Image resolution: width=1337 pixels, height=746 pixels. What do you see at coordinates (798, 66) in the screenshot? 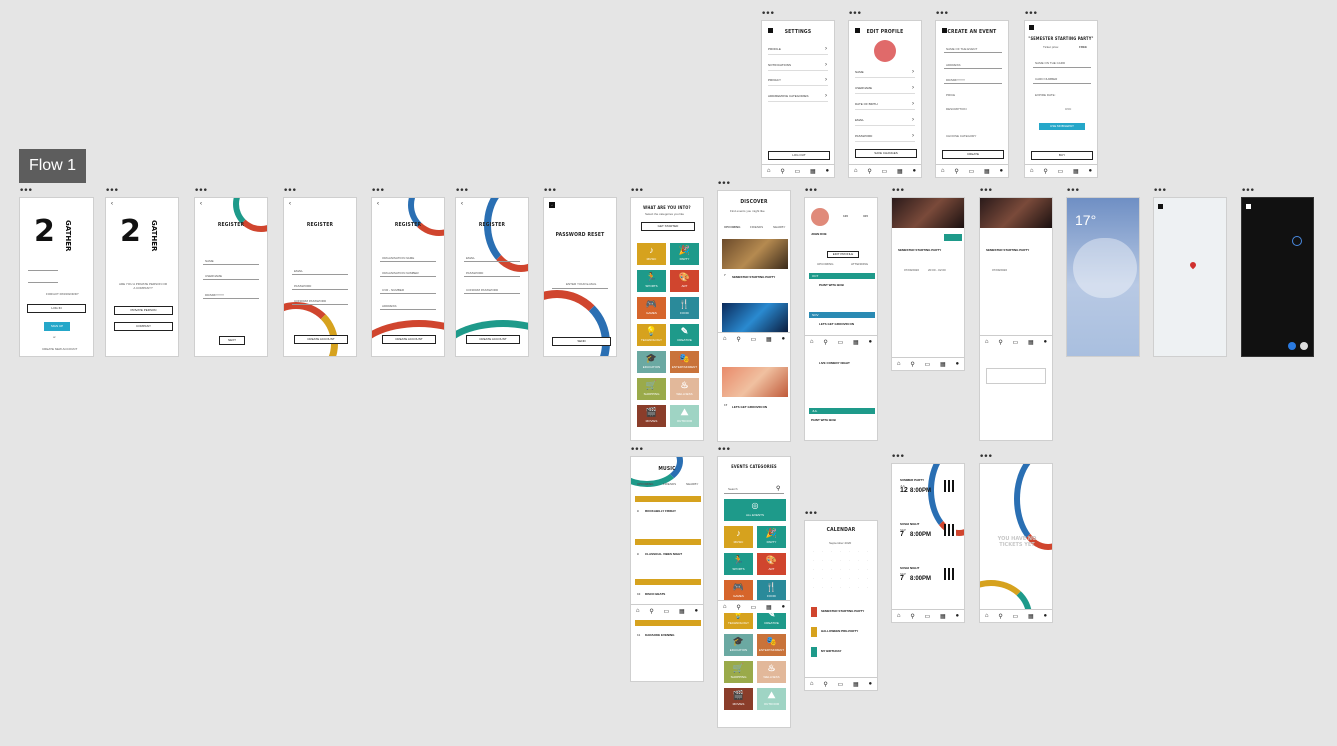
I see `settings-row-notifications: NOTIFICATIONS` at bounding box center [798, 66].